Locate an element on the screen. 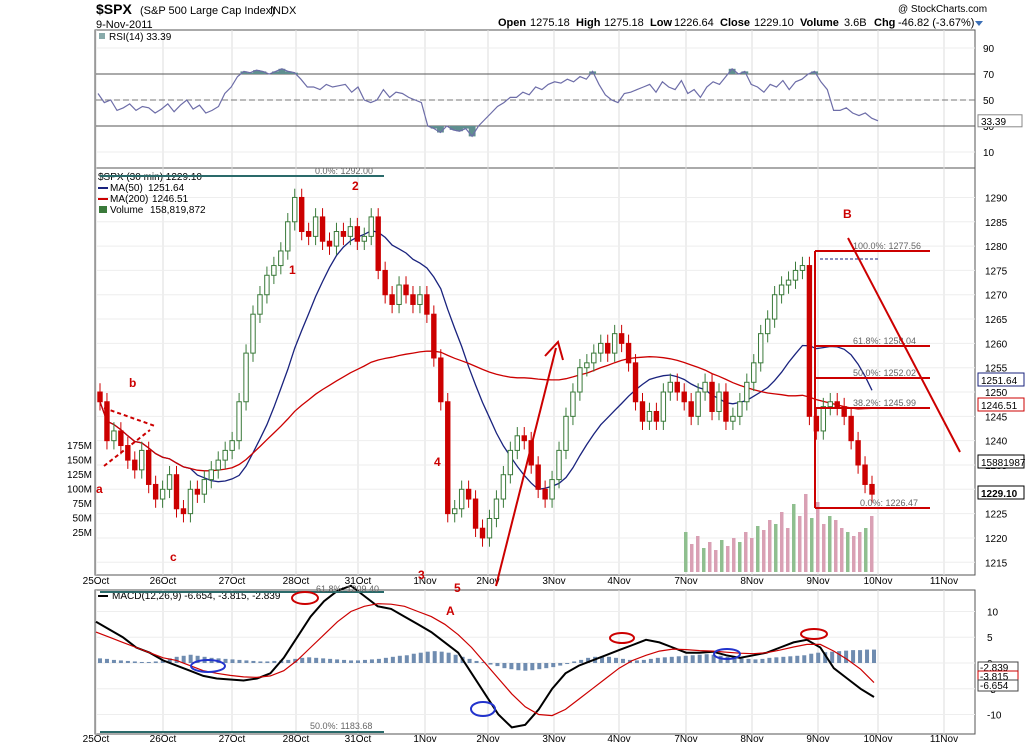 This screenshot has width=1025, height=744. fib-b100-label: 100.0%: 1277.56 is located at coordinates (887, 246).